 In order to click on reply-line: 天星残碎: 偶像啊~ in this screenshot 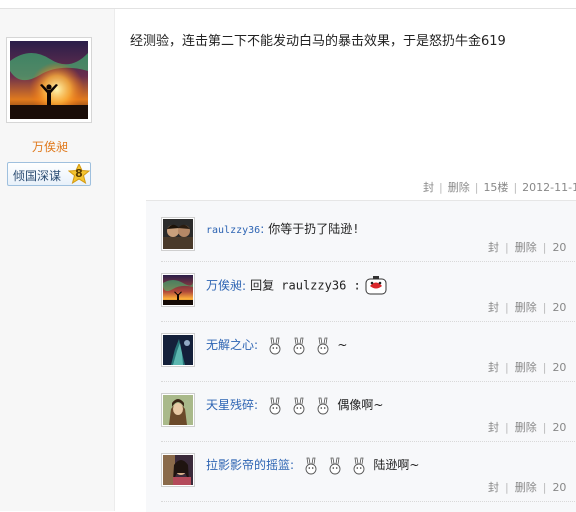, I will do `click(294, 405)`.